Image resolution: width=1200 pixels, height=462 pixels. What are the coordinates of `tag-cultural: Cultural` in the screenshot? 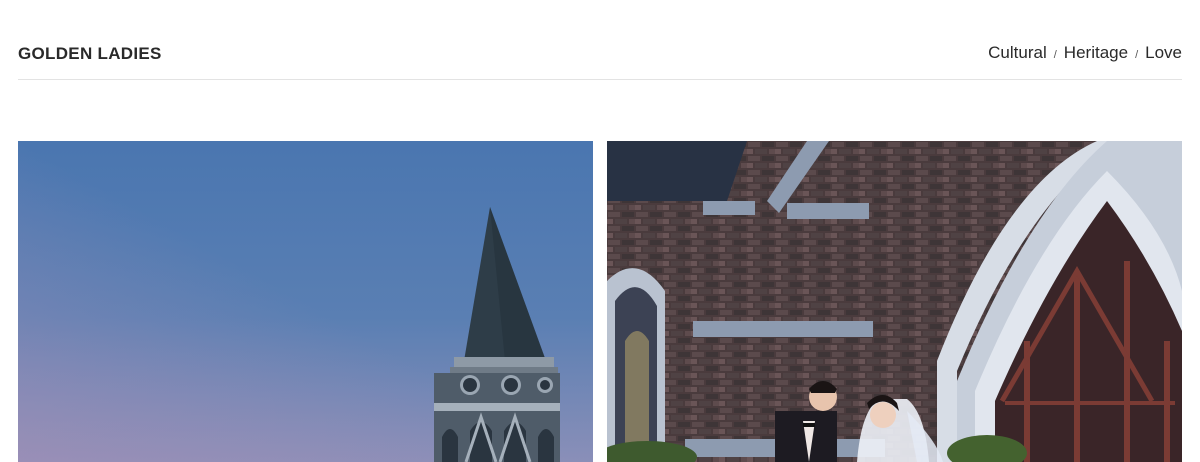 It's located at (1017, 53).